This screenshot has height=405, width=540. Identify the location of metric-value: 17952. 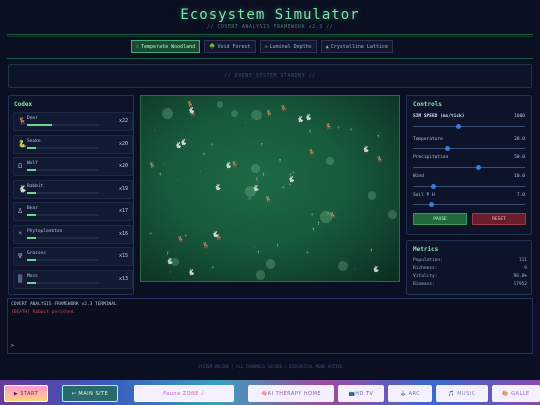
(520, 284).